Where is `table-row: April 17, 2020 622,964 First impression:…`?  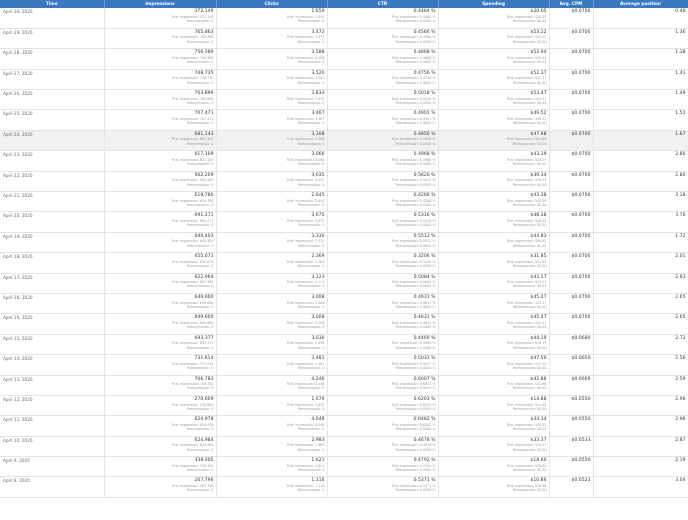 table-row: April 17, 2020 622,964 First impression:… is located at coordinates (344, 283).